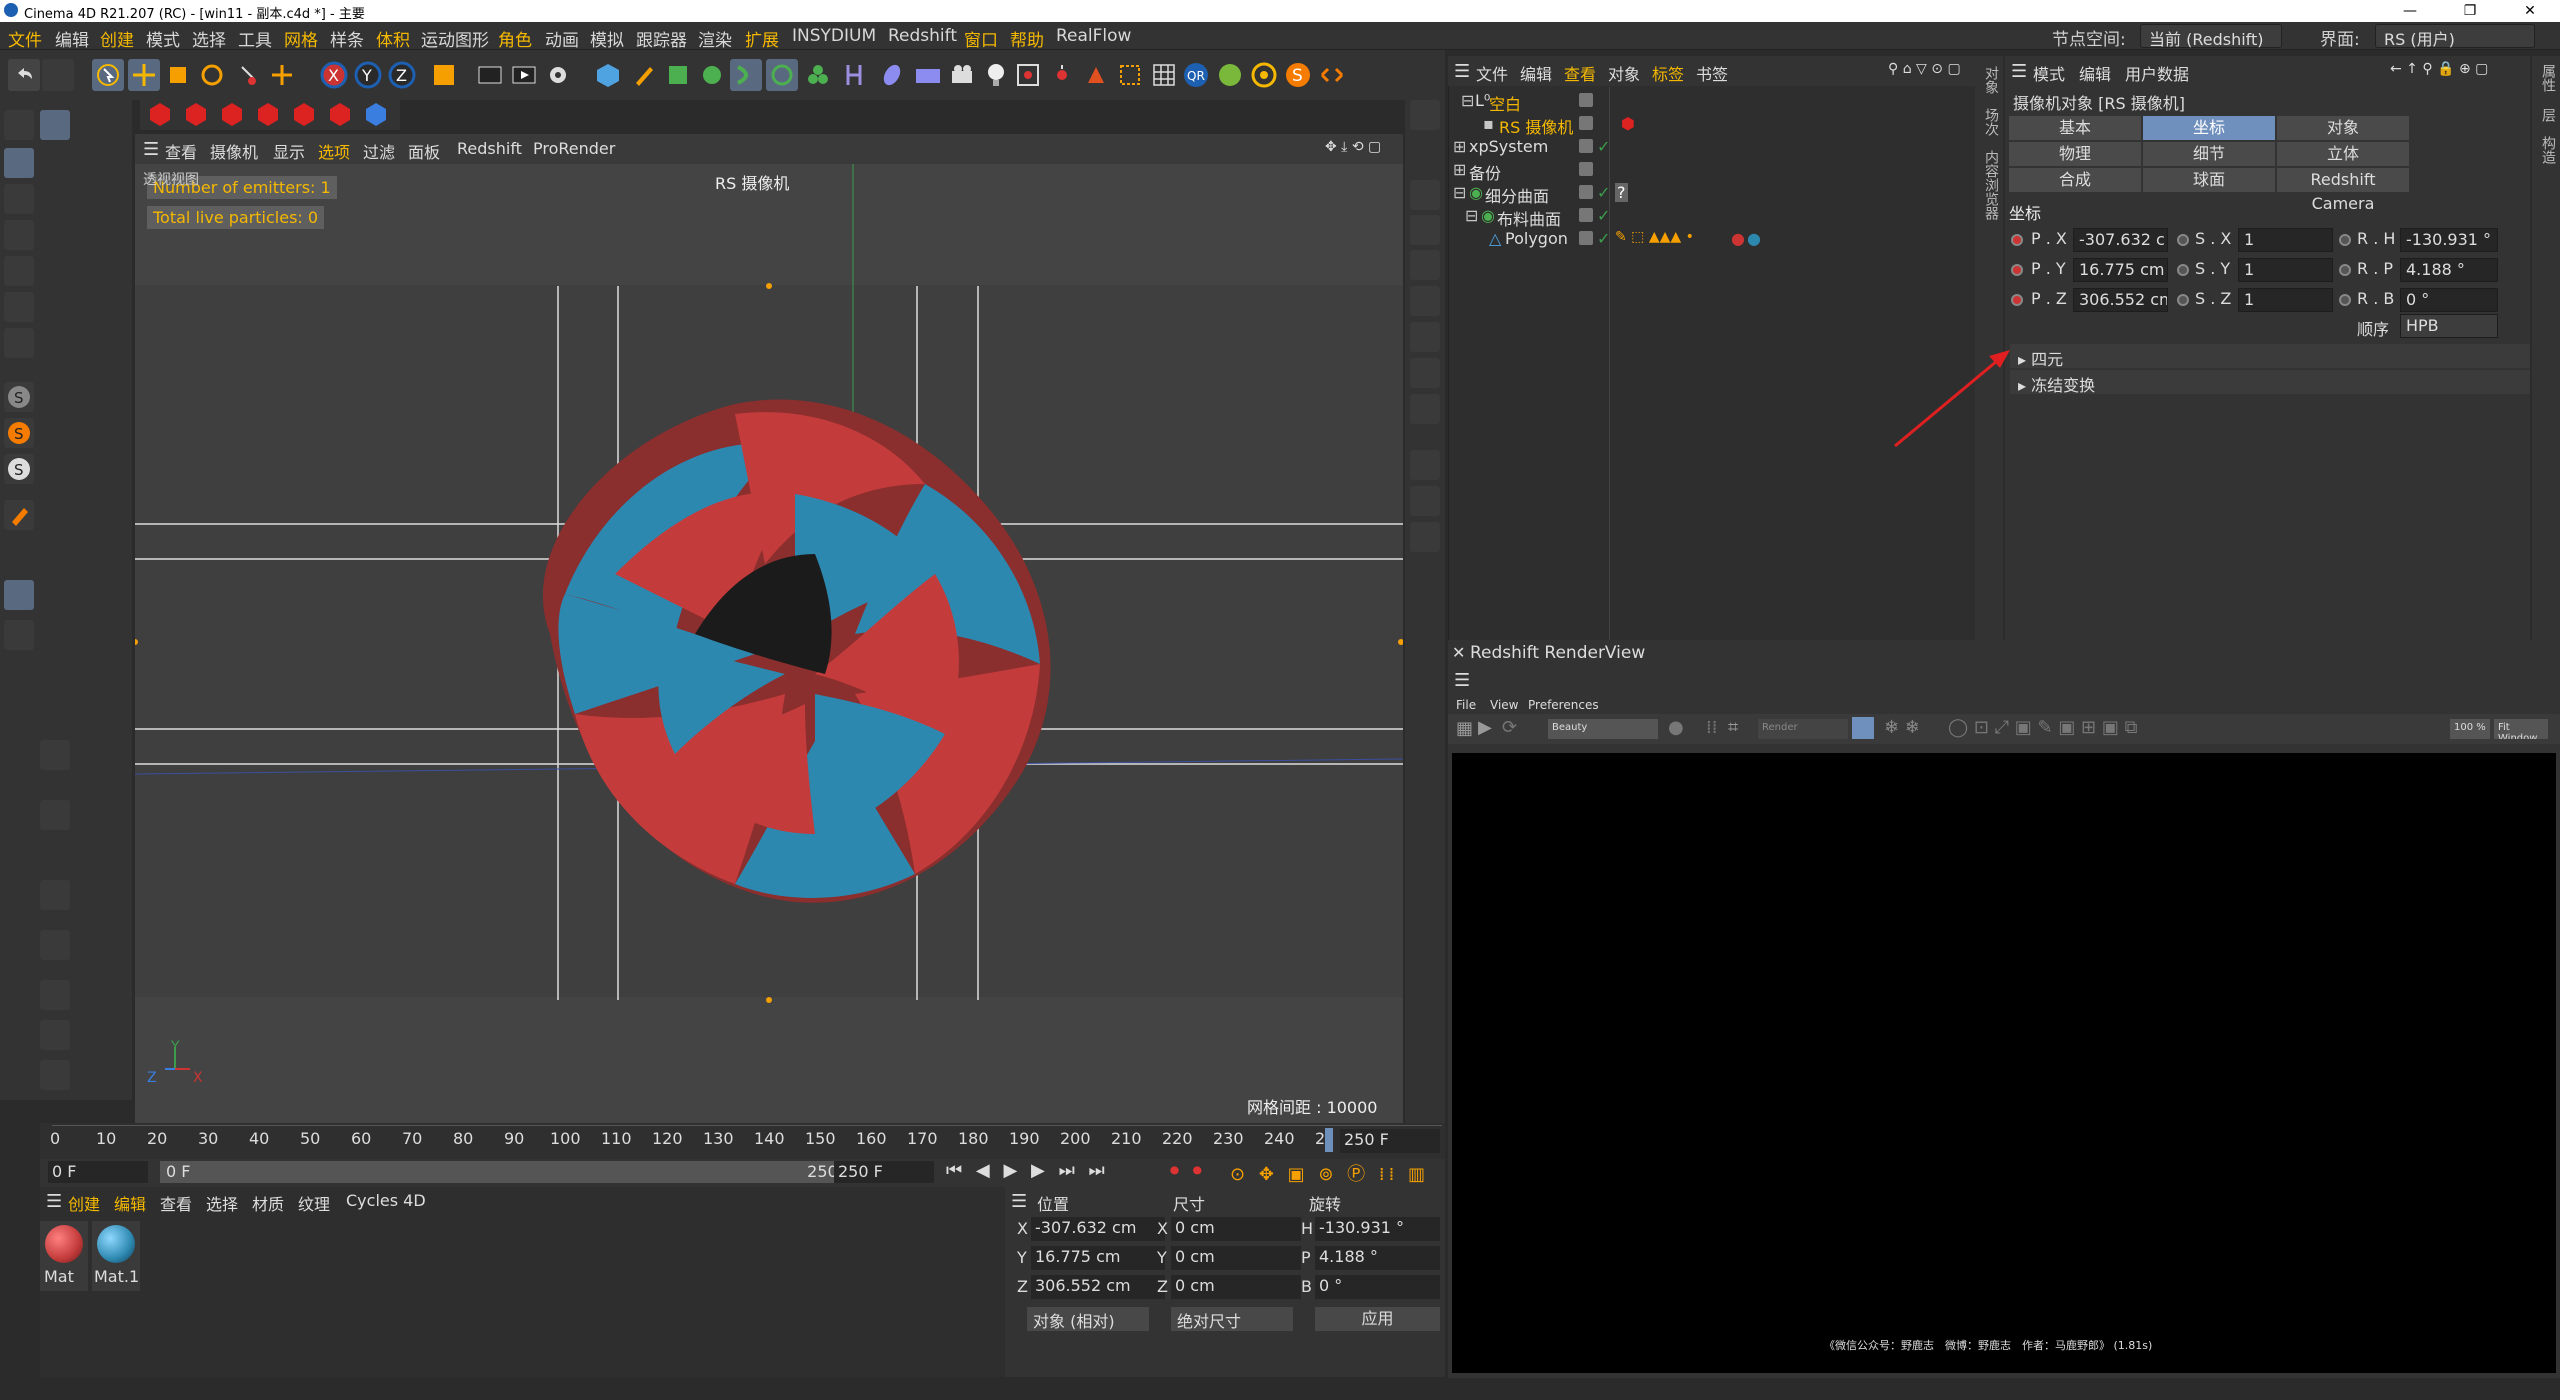 This screenshot has height=1400, width=2560. I want to click on refresh-icon: ⟳, so click(1509, 727).